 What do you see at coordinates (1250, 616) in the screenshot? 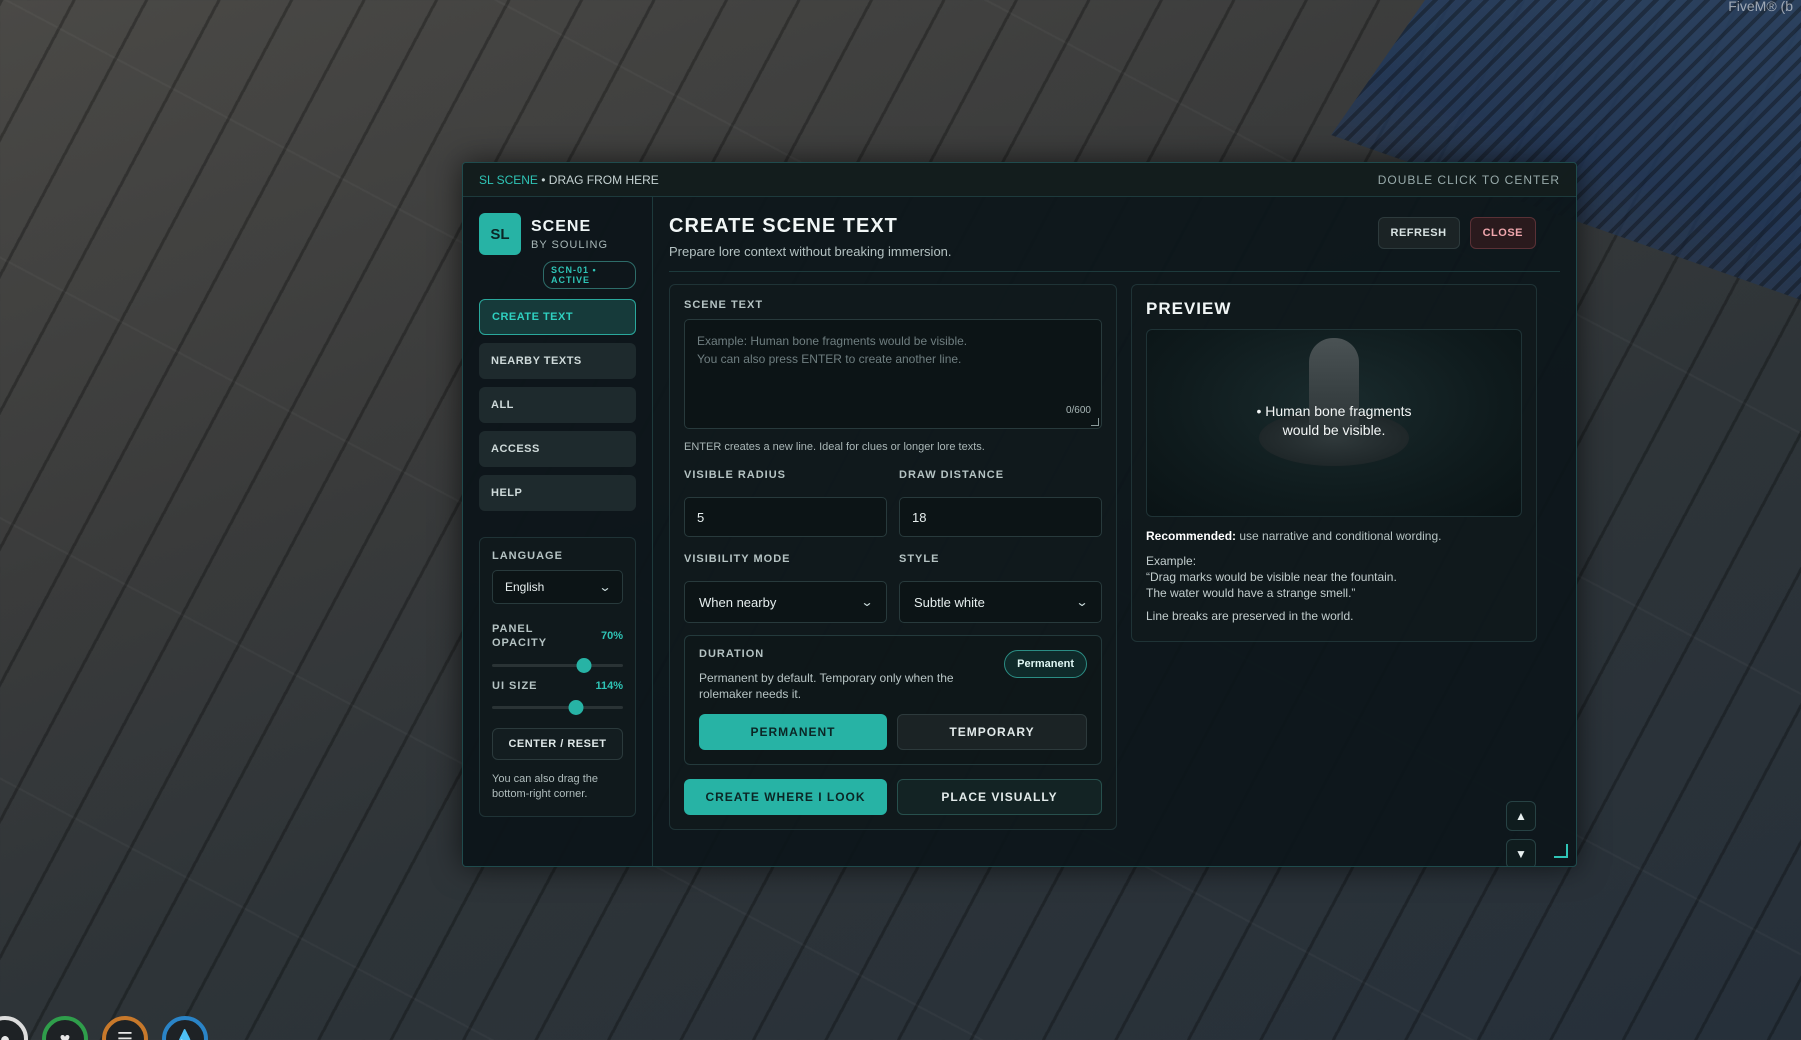
I see `line-breaks-note: Line breaks are preserved in the world.` at bounding box center [1250, 616].